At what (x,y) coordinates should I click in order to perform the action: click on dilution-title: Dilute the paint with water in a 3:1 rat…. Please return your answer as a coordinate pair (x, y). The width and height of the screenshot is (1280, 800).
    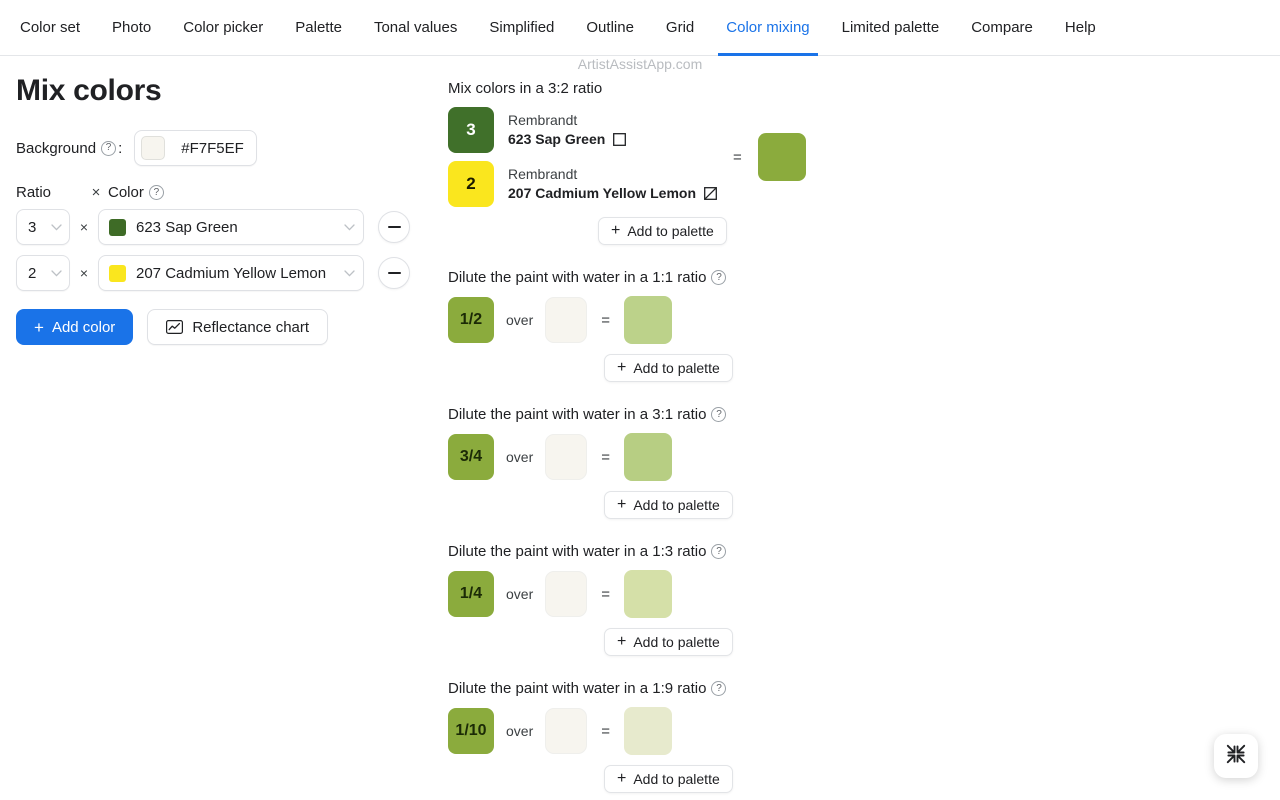
    Looking at the image, I should click on (577, 414).